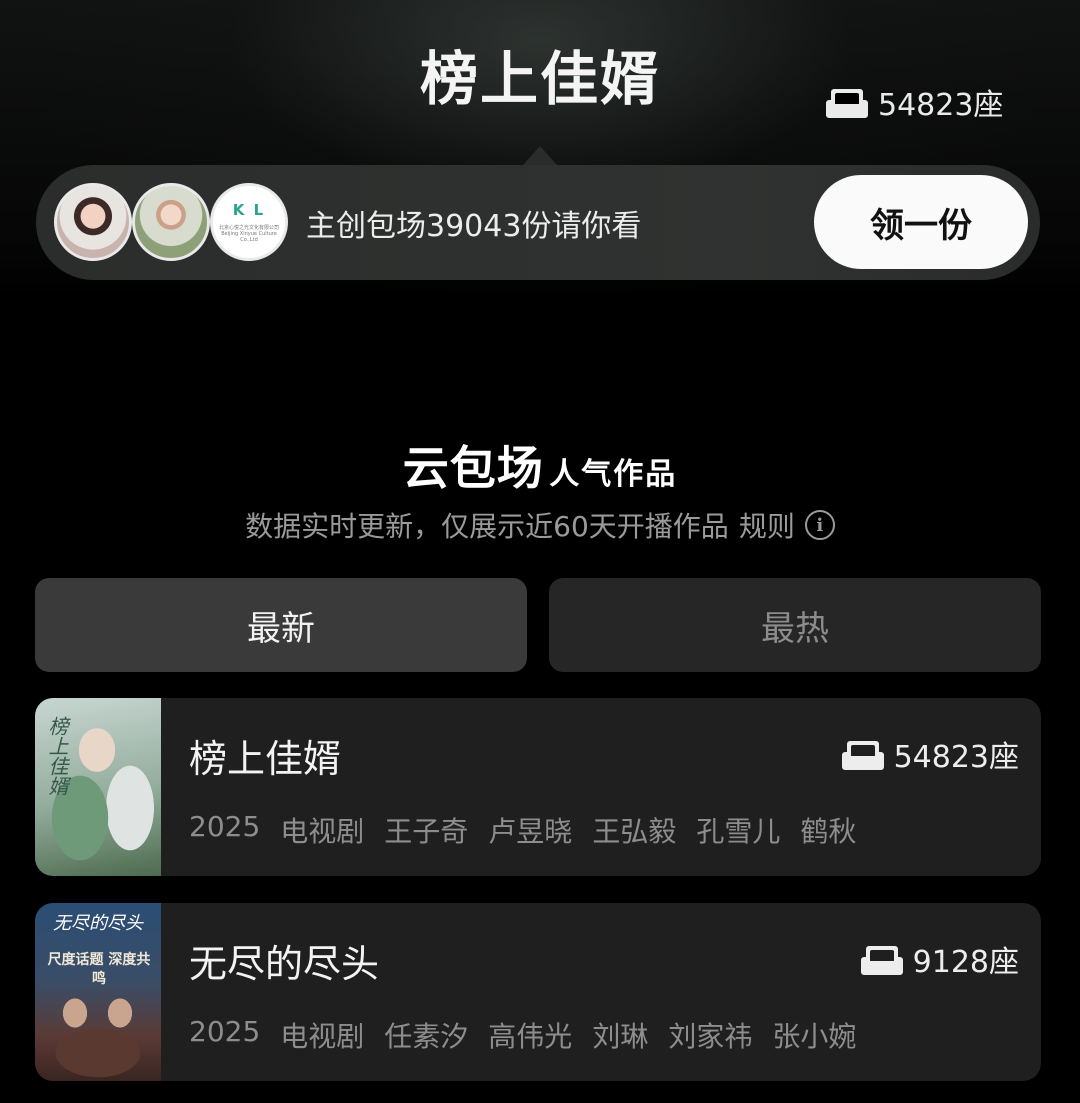 The width and height of the screenshot is (1080, 1103). Describe the element at coordinates (284, 964) in the screenshot. I see `work-title: 无尽的尽头` at that location.